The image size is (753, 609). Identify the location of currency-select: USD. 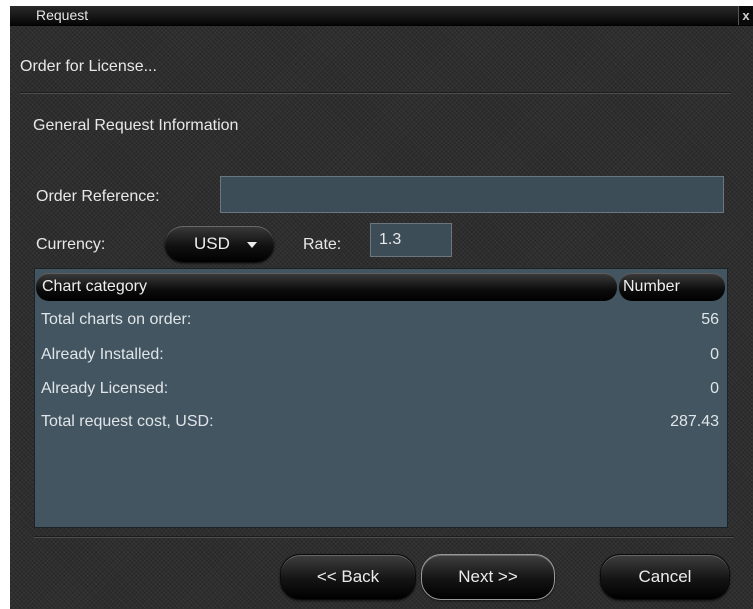
(219, 244).